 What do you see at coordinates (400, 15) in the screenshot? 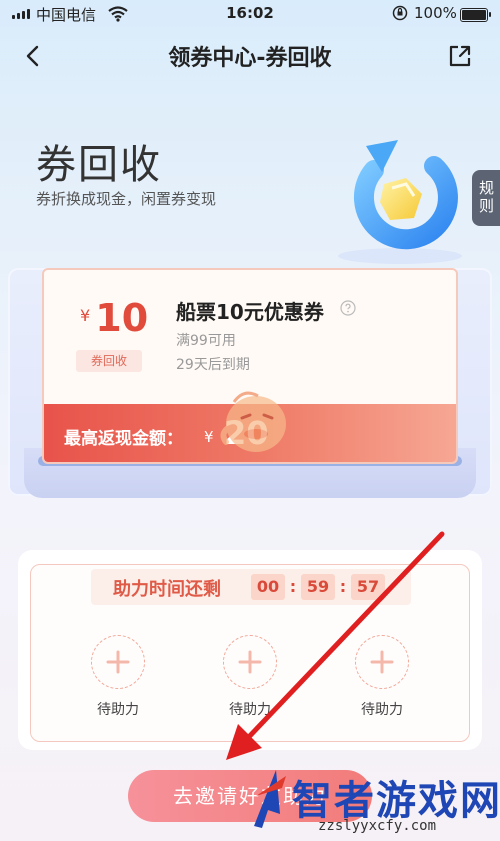
I see `orientation-lock-icon` at bounding box center [400, 15].